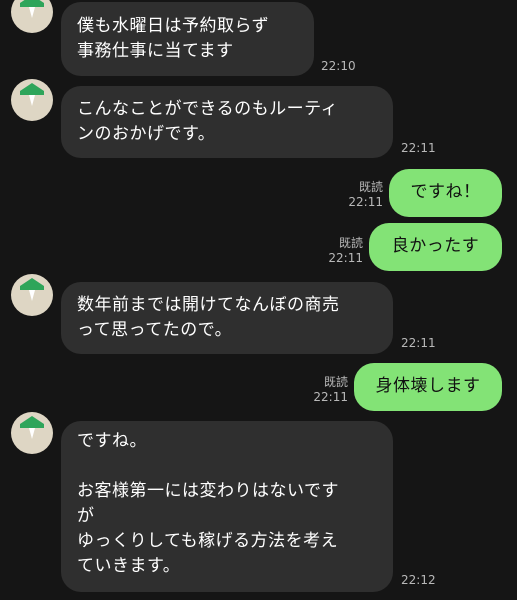  Describe the element at coordinates (428, 387) in the screenshot. I see `message-bubble-outgoing: 身体壊します` at that location.